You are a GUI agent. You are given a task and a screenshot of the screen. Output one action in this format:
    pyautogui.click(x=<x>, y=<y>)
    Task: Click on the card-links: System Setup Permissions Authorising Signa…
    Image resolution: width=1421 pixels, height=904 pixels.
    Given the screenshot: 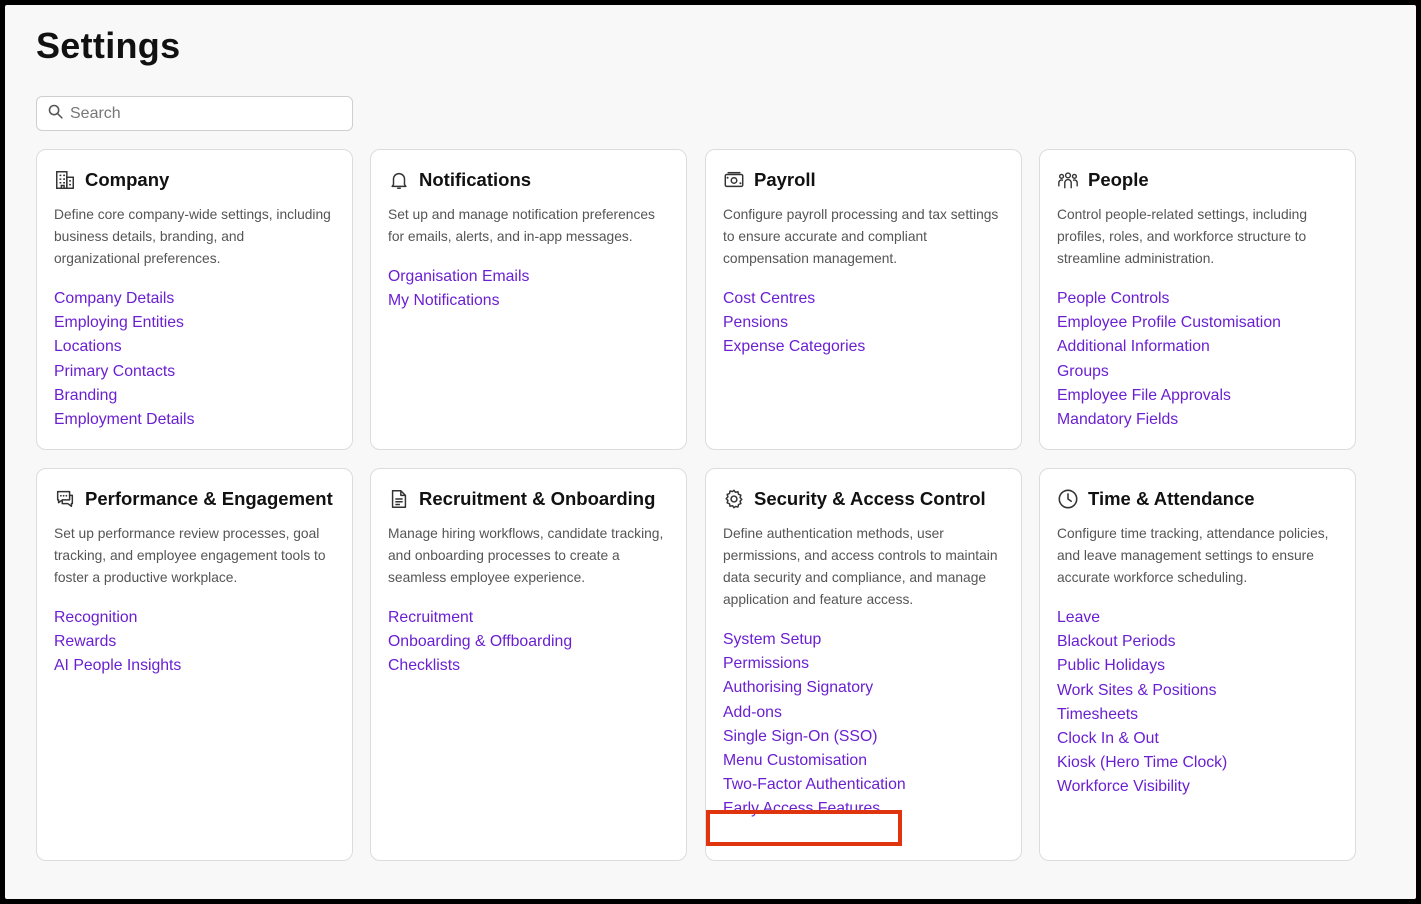 What is the action you would take?
    pyautogui.click(x=863, y=725)
    